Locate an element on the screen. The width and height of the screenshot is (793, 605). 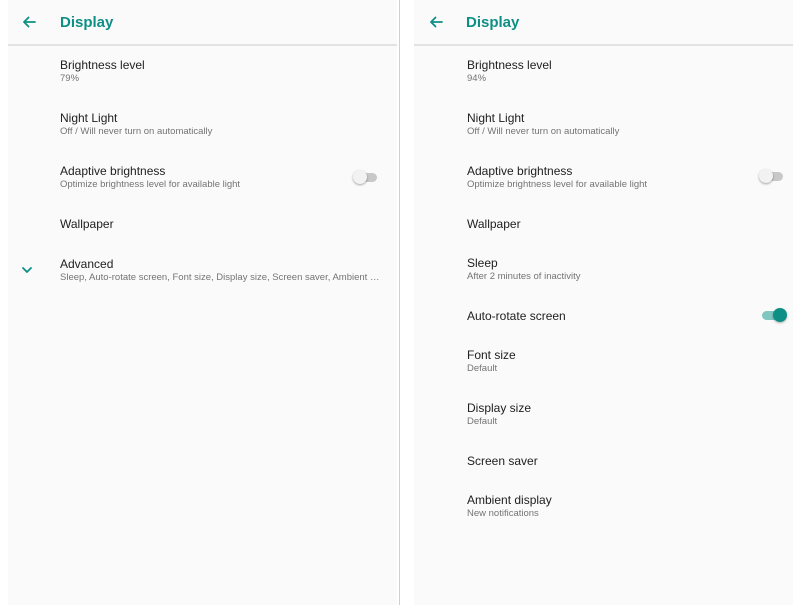
auto-rotate-screen-item: Auto-rotate screen is located at coordinates (630, 316).